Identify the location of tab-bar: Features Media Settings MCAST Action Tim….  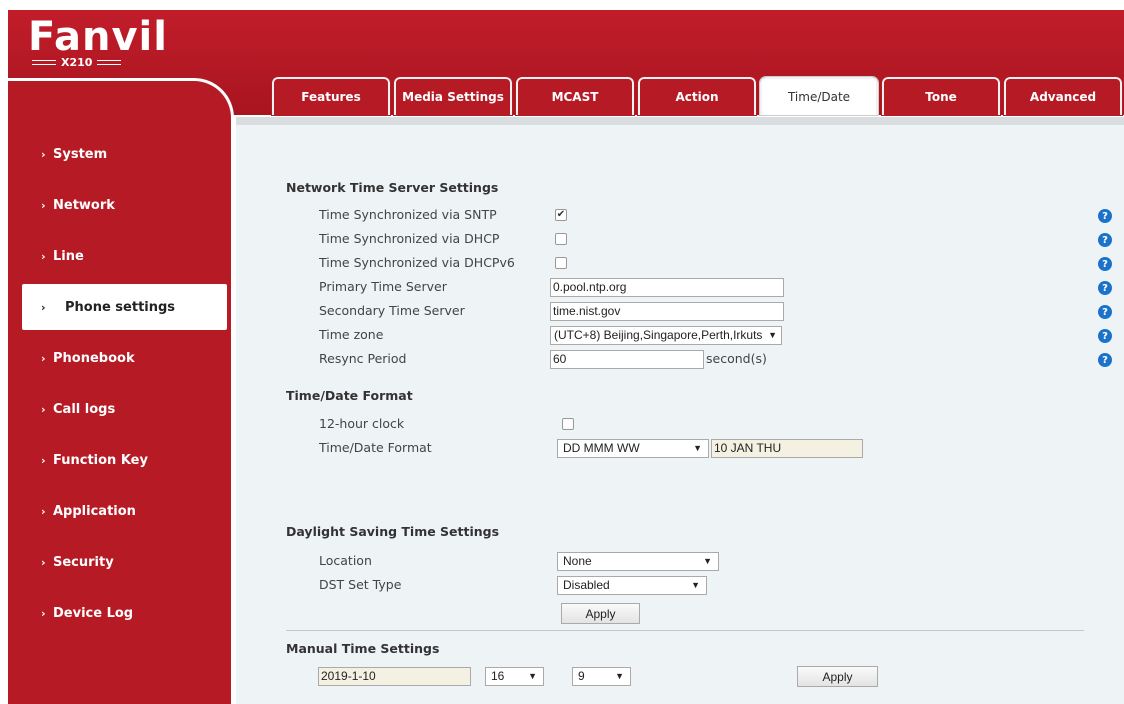
(697, 96).